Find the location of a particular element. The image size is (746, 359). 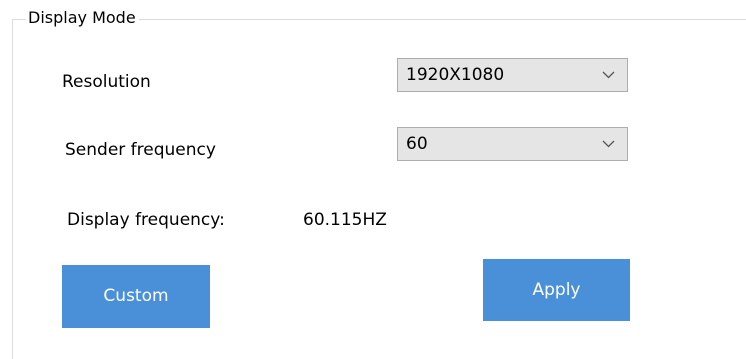

resolution-select: 1920X1080 is located at coordinates (512, 75).